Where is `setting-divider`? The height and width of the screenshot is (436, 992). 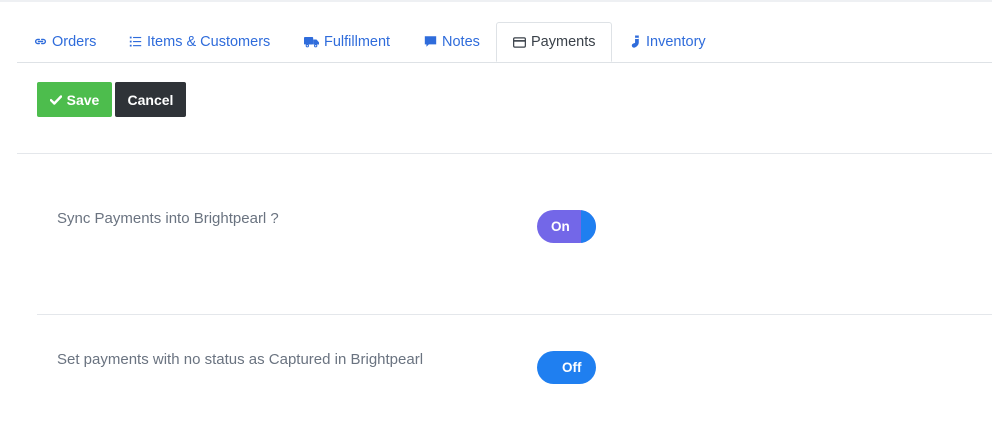 setting-divider is located at coordinates (514, 314).